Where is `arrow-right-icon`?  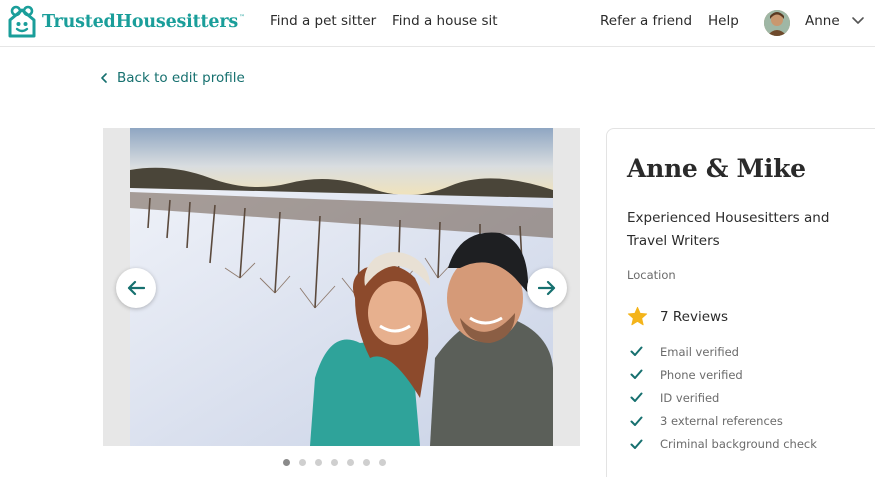
arrow-right-icon is located at coordinates (547, 288).